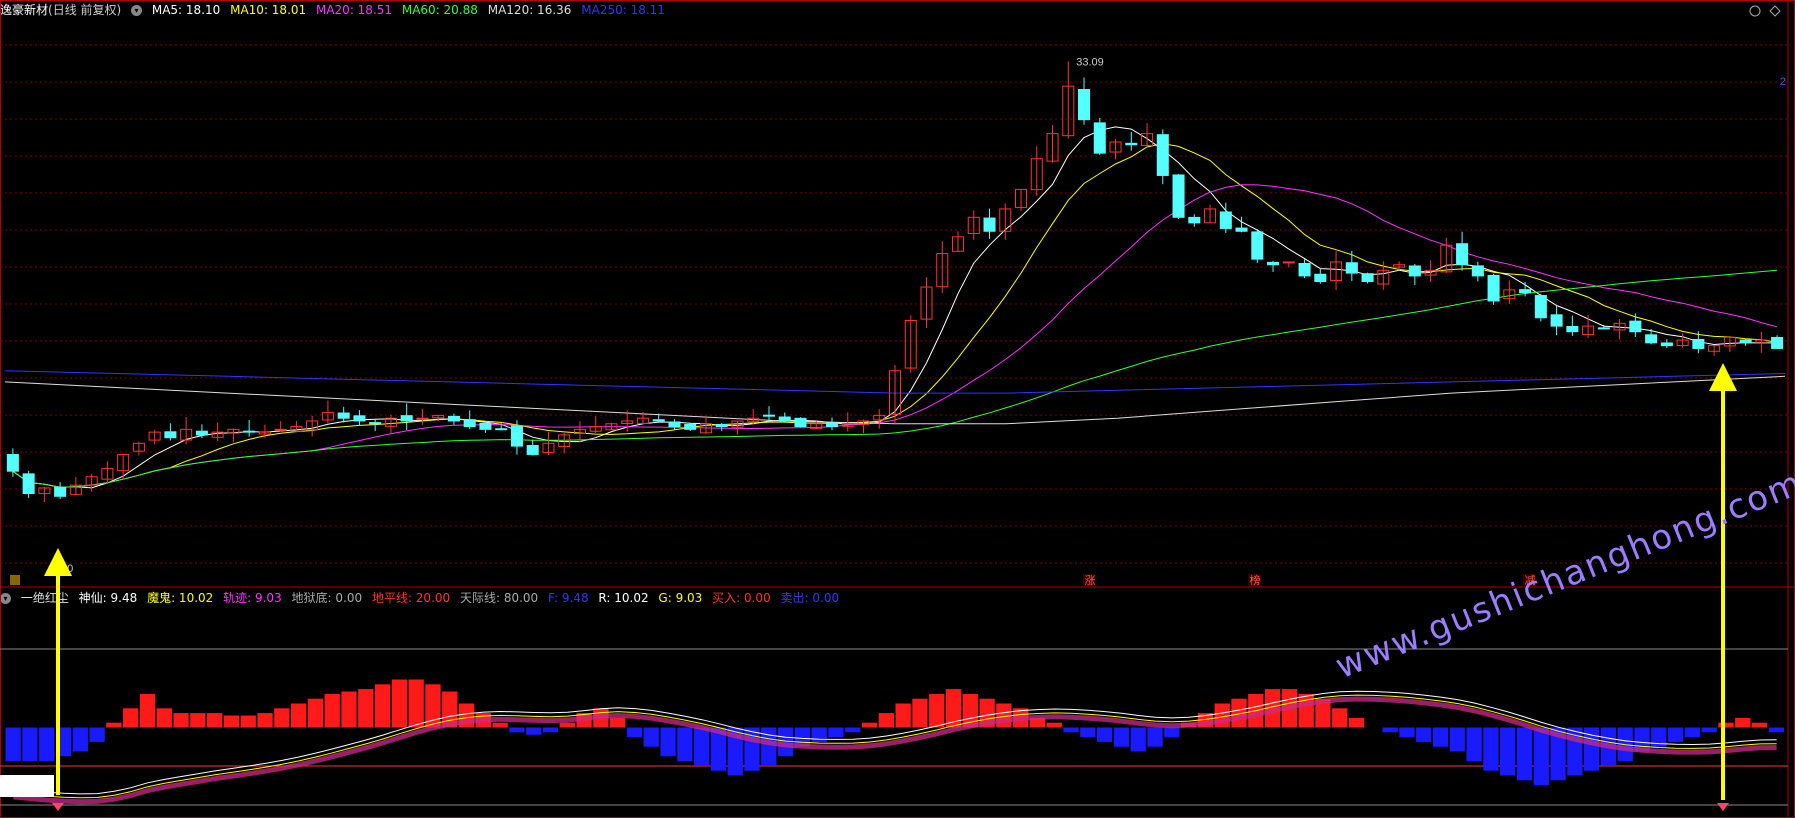  What do you see at coordinates (58, 807) in the screenshot?
I see `signal-diamond` at bounding box center [58, 807].